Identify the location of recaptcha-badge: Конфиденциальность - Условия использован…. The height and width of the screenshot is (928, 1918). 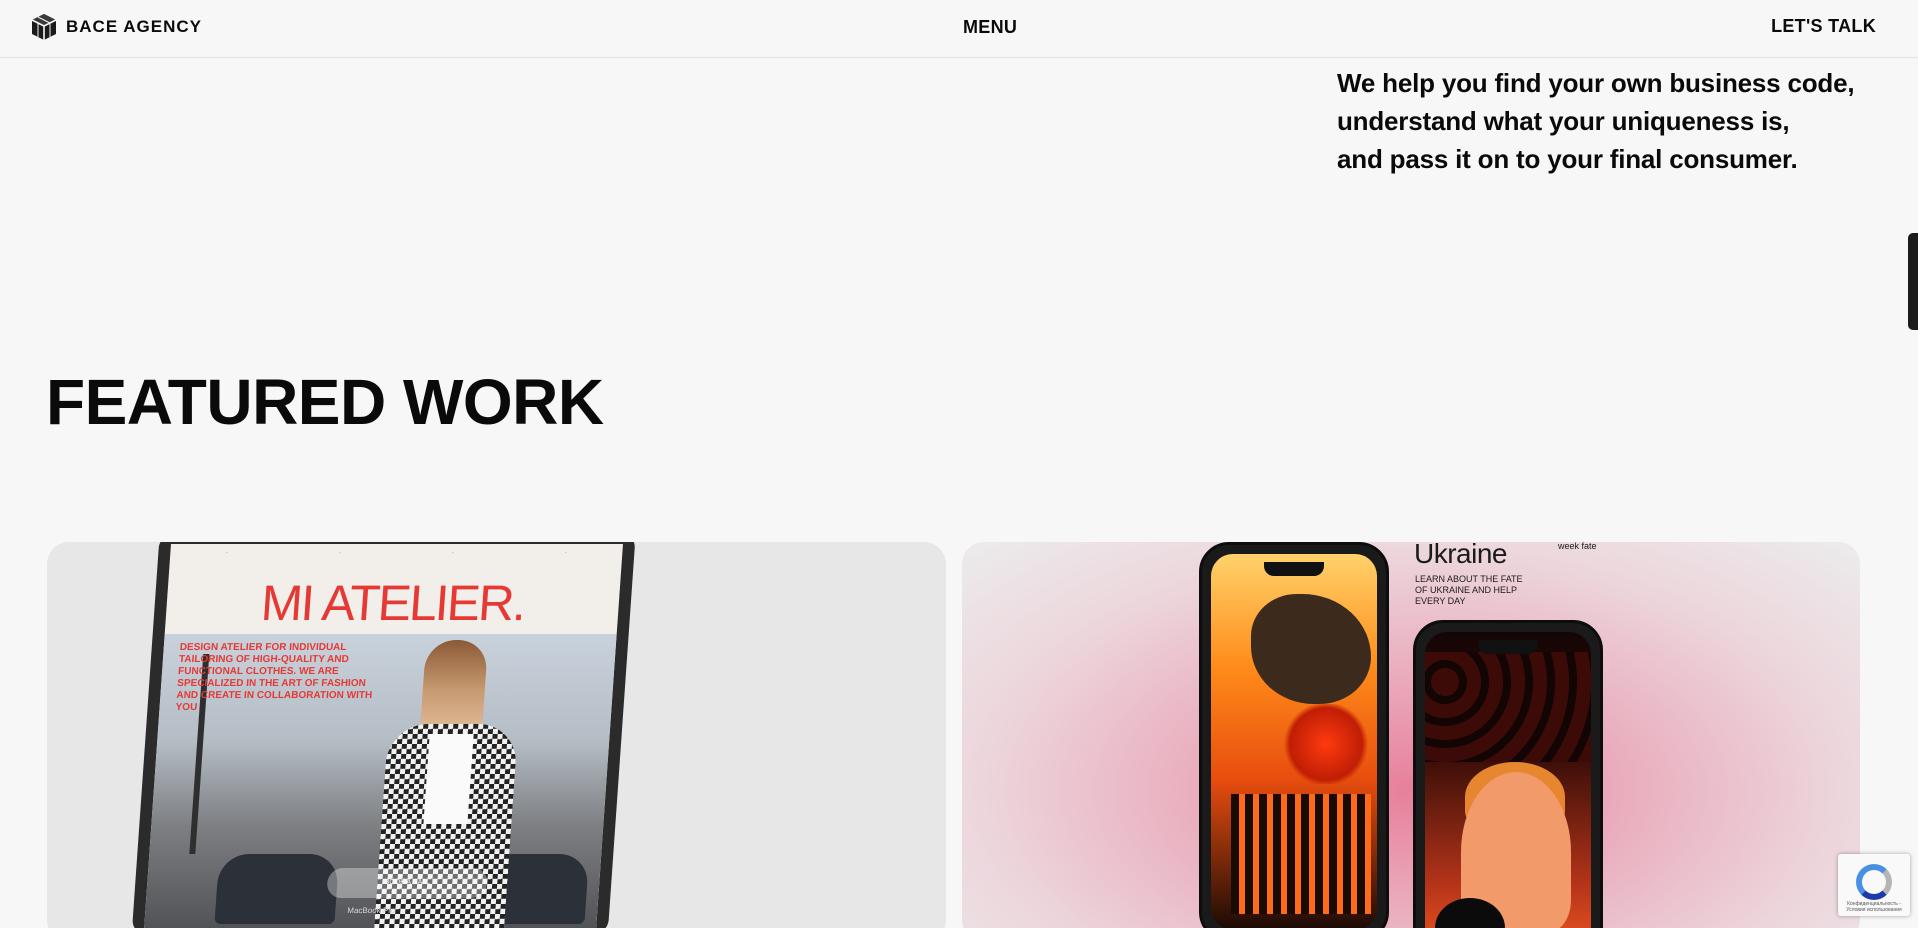
(1874, 885).